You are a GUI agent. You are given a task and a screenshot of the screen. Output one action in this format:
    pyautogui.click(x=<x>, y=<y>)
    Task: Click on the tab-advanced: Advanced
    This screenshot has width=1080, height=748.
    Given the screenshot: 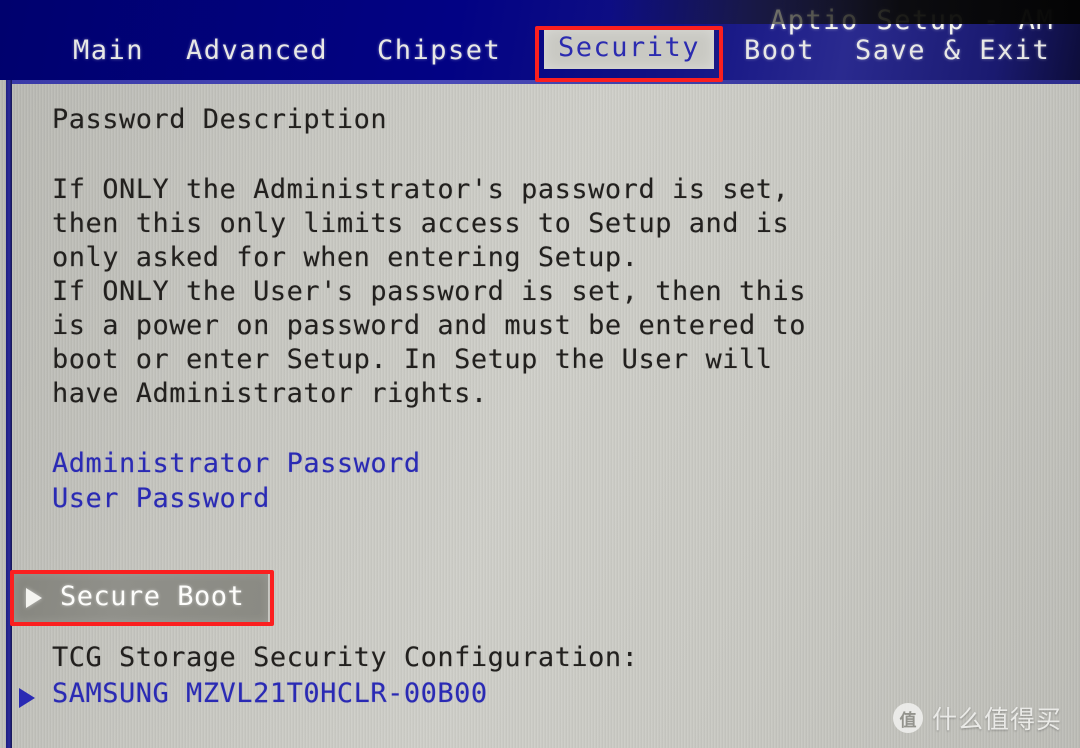 What is the action you would take?
    pyautogui.click(x=257, y=50)
    